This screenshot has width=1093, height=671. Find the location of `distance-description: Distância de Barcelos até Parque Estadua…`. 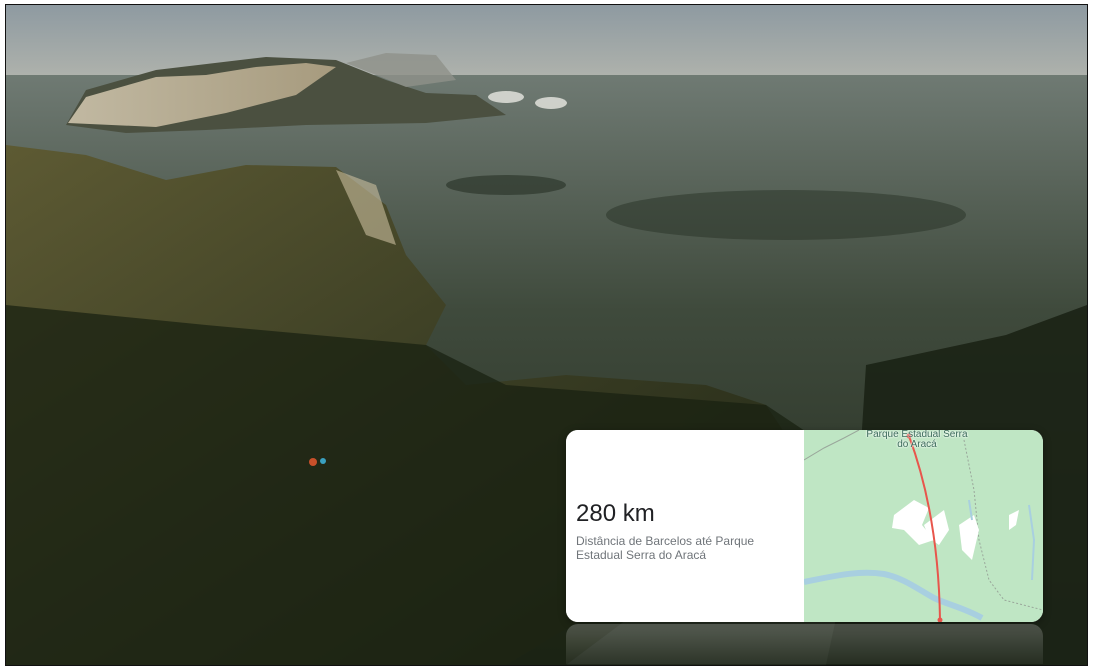

distance-description: Distância de Barcelos até Parque Estadua… is located at coordinates (665, 548).